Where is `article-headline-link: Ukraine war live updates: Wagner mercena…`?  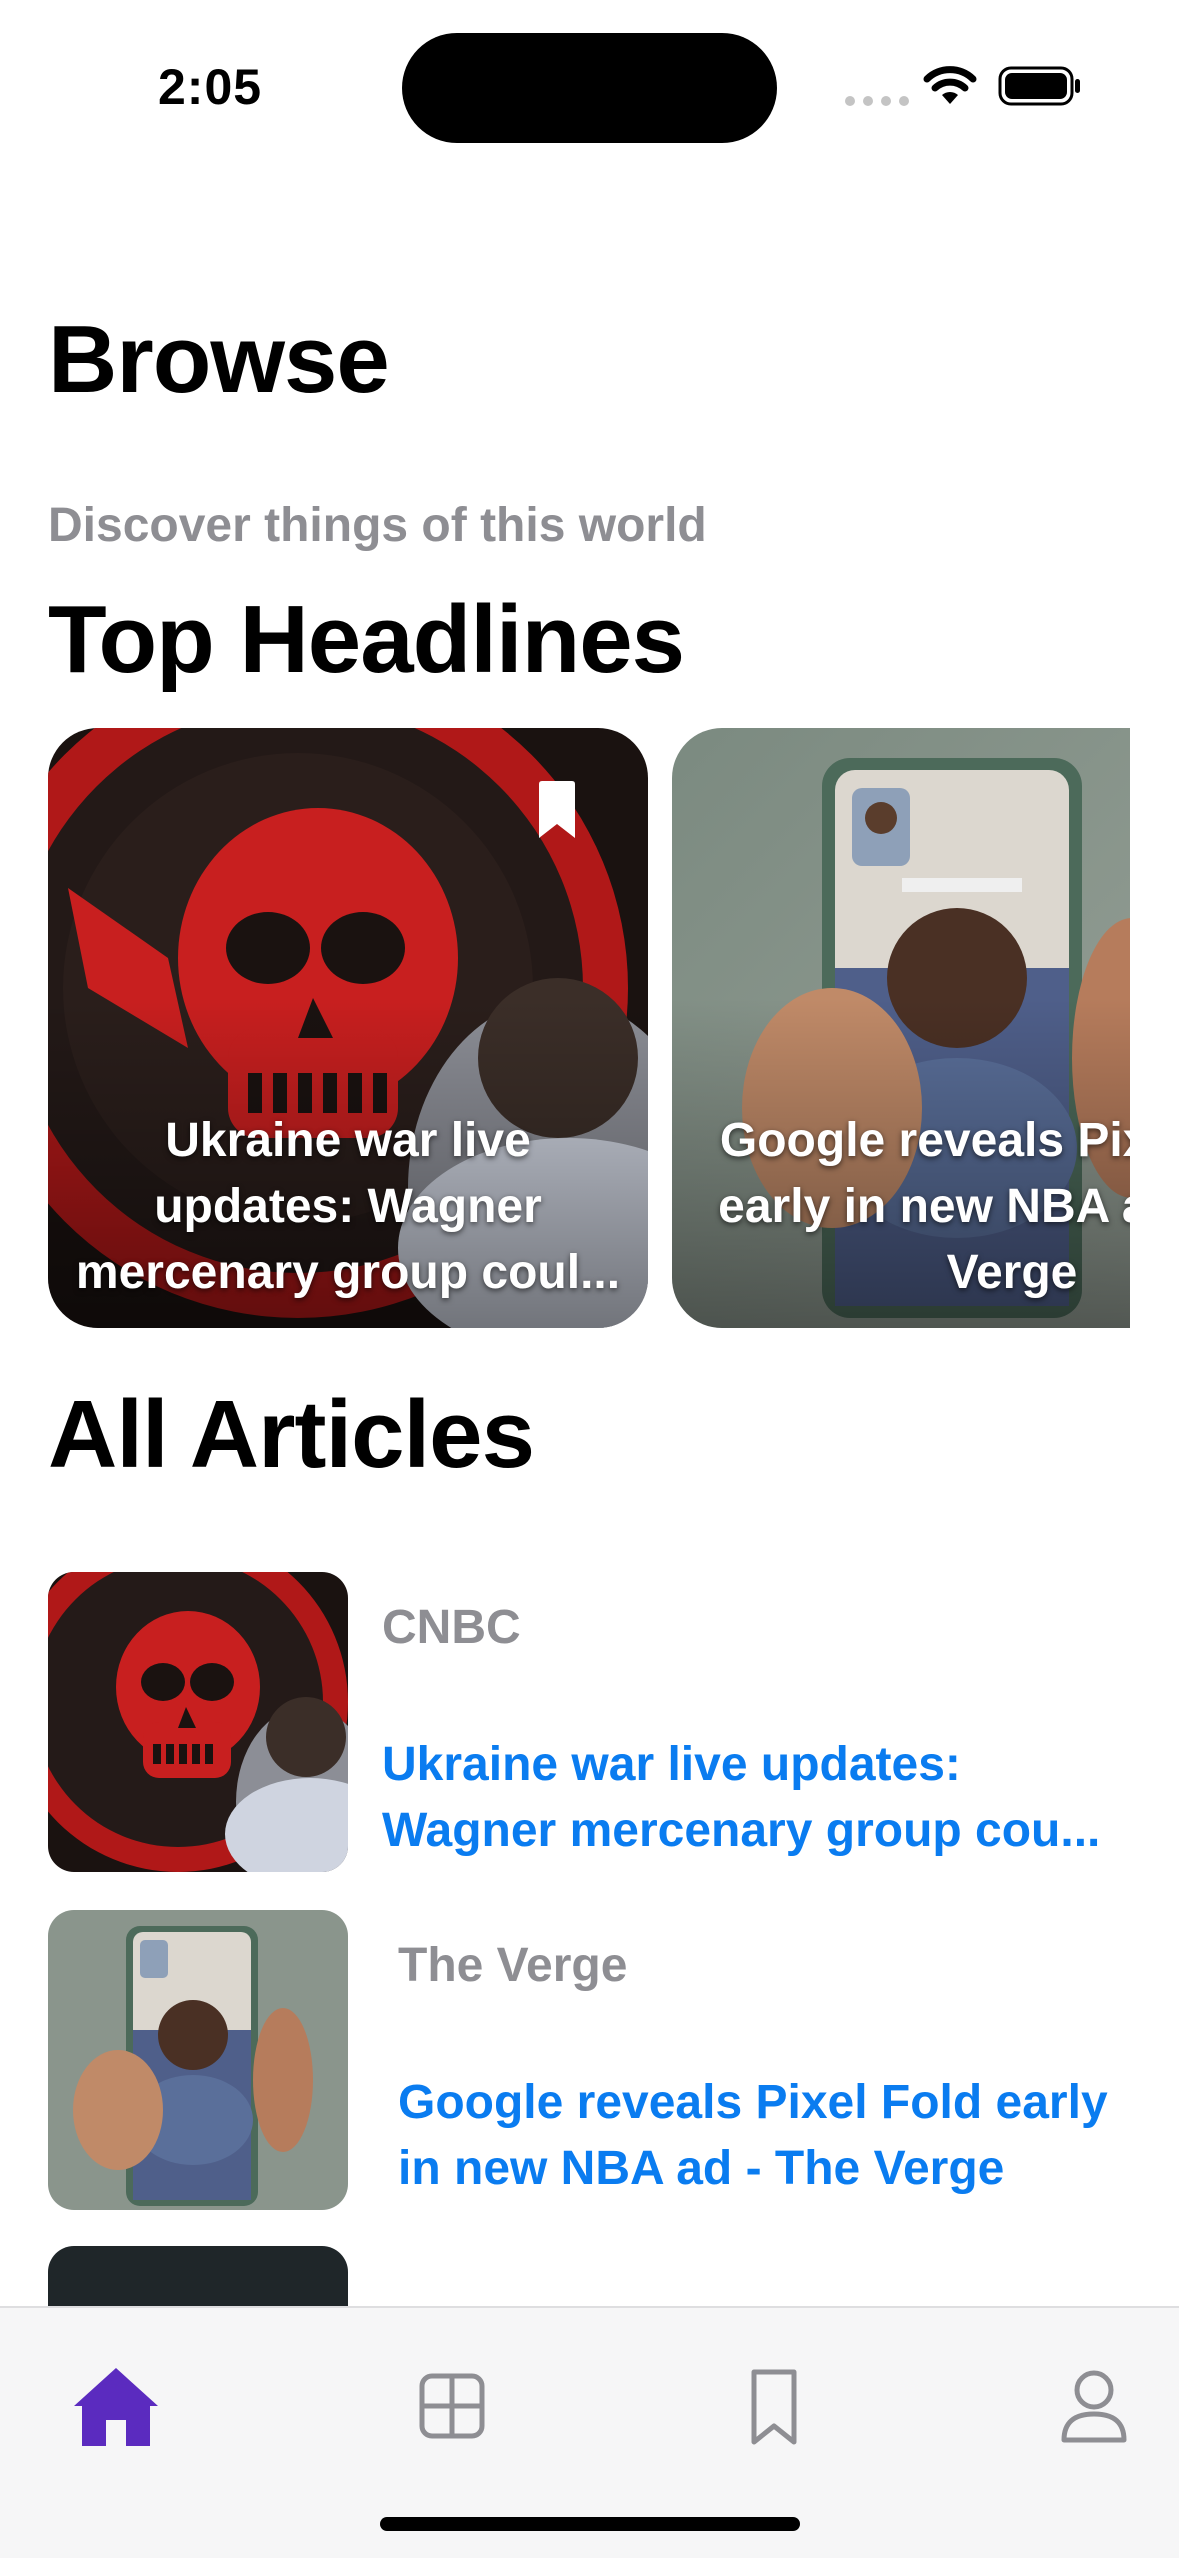 article-headline-link: Ukraine war live updates: Wagner mercena… is located at coordinates (762, 1798).